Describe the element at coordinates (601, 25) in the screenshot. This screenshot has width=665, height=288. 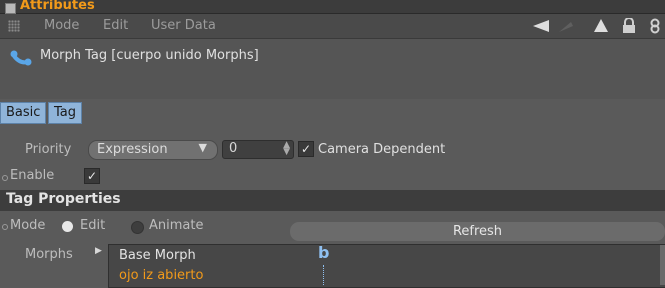
I see `up-arrow-icon` at that location.